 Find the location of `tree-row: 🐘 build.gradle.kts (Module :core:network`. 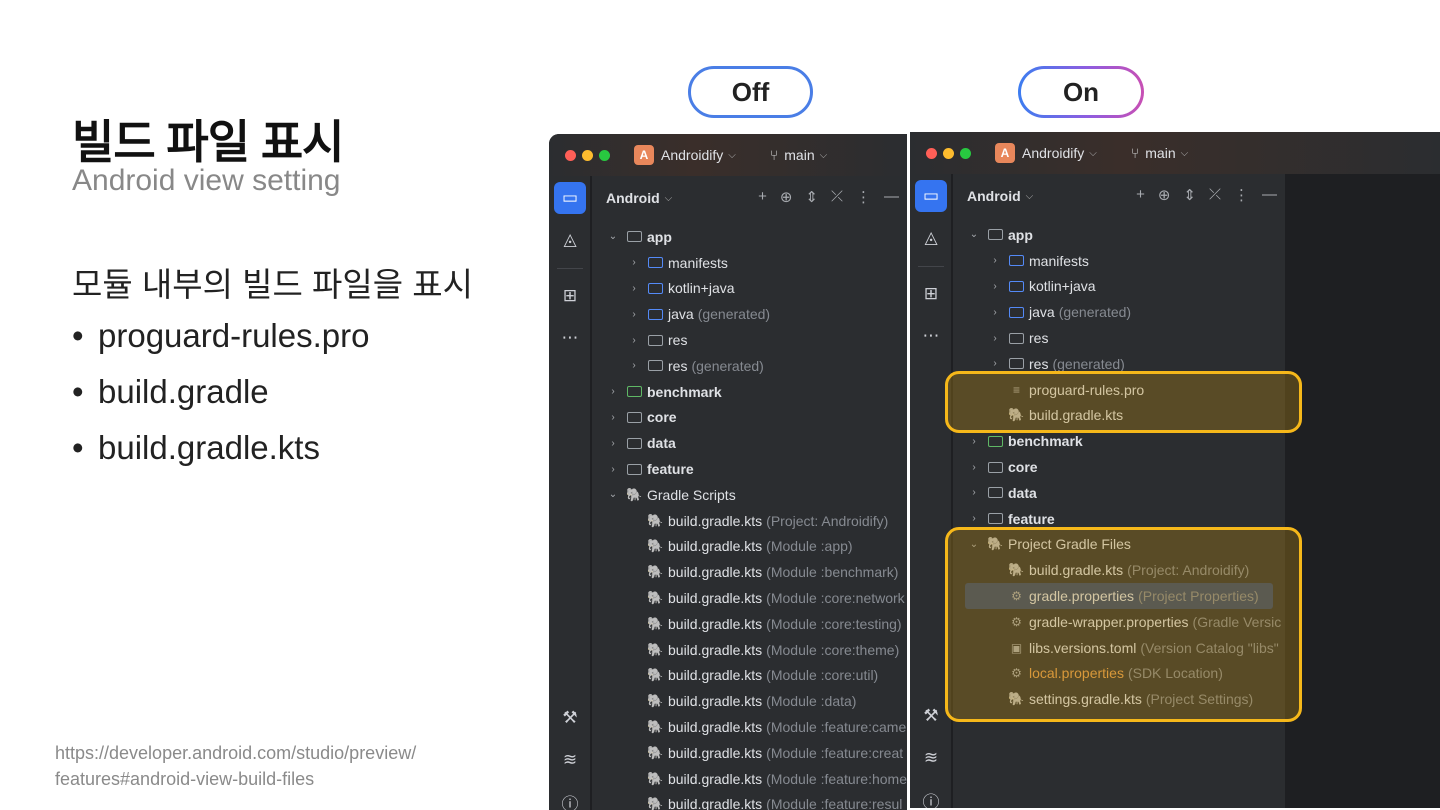

tree-row: 🐘 build.gradle.kts (Module :core:network is located at coordinates (749, 598).